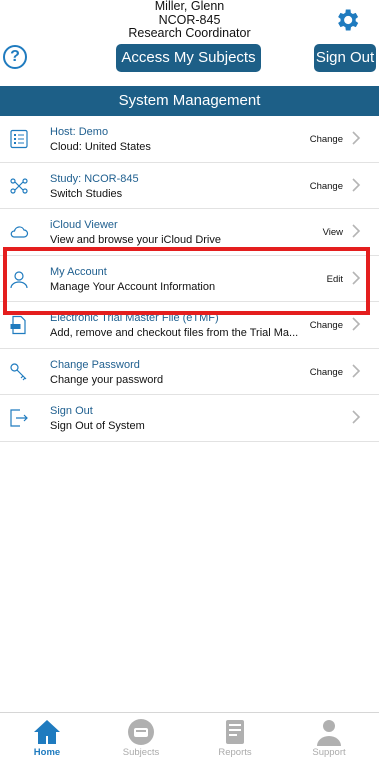 The width and height of the screenshot is (379, 762). I want to click on menu-item-host: Host: Demo Cloud: United States Change, so click(189, 139).